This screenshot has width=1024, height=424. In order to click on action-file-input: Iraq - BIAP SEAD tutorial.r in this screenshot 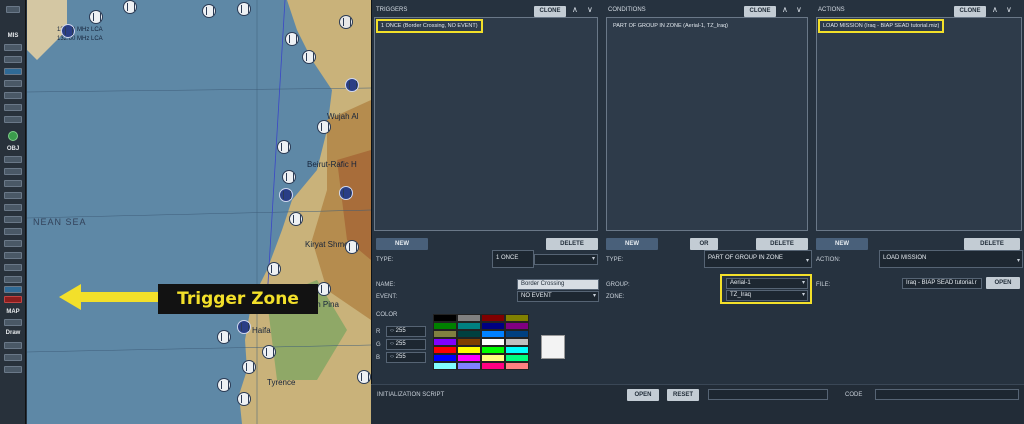, I will do `click(942, 283)`.